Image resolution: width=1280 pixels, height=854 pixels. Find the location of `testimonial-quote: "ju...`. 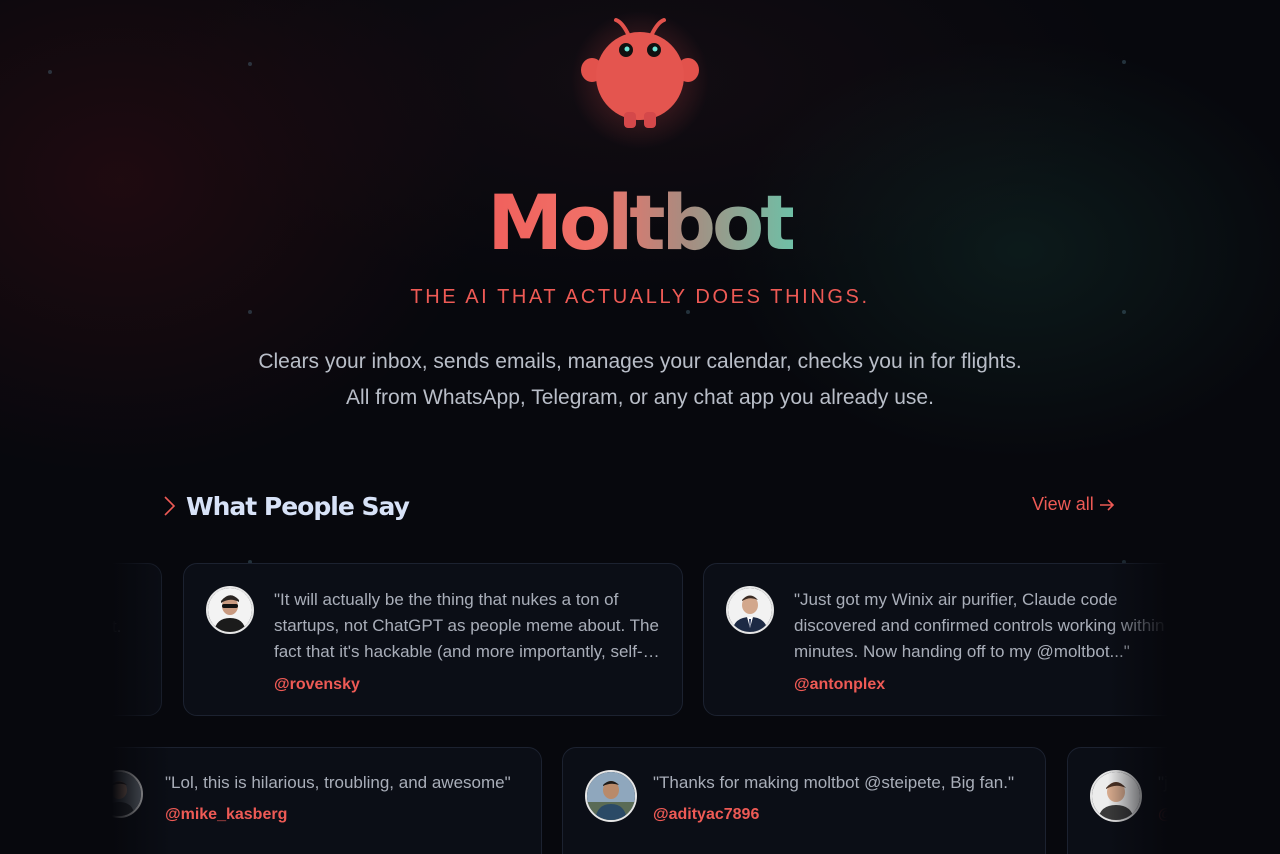

testimonial-quote: "ju... is located at coordinates (1163, 782).